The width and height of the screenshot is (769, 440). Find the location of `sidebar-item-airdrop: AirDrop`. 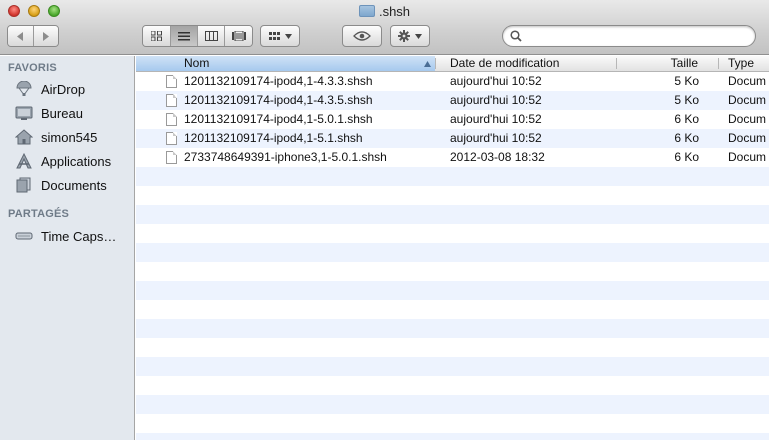

sidebar-item-airdrop: AirDrop is located at coordinates (49, 89).